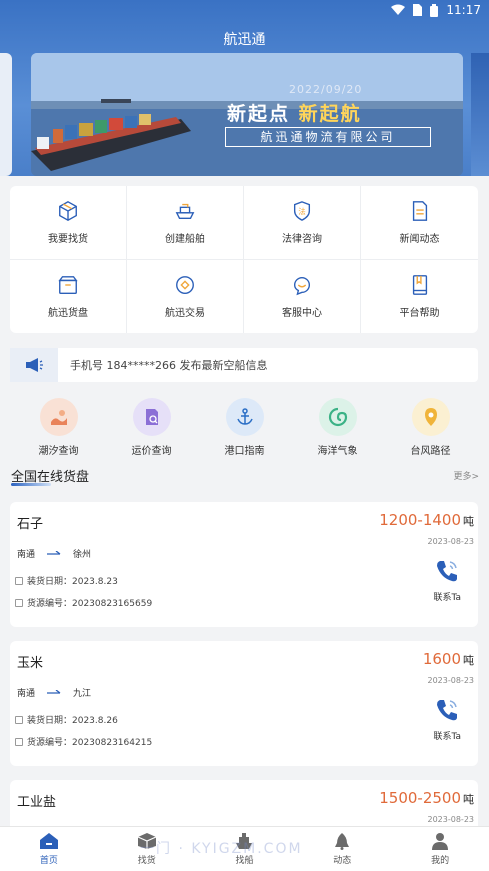  What do you see at coordinates (302, 296) in the screenshot?
I see `menu-item-customer-service: 客服中心` at bounding box center [302, 296].